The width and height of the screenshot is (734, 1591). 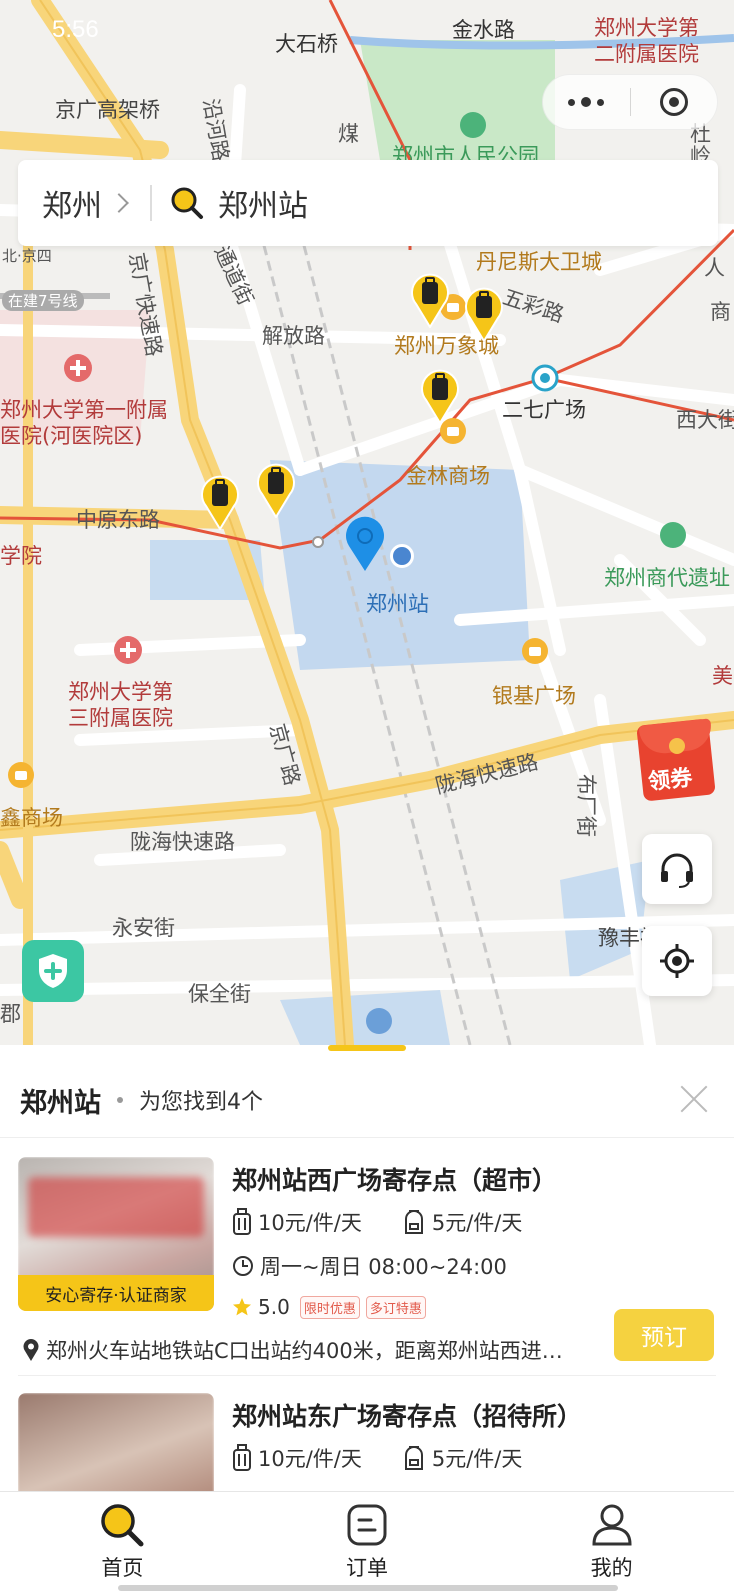 I want to click on result-count: 为您找到4个, so click(x=201, y=1102).